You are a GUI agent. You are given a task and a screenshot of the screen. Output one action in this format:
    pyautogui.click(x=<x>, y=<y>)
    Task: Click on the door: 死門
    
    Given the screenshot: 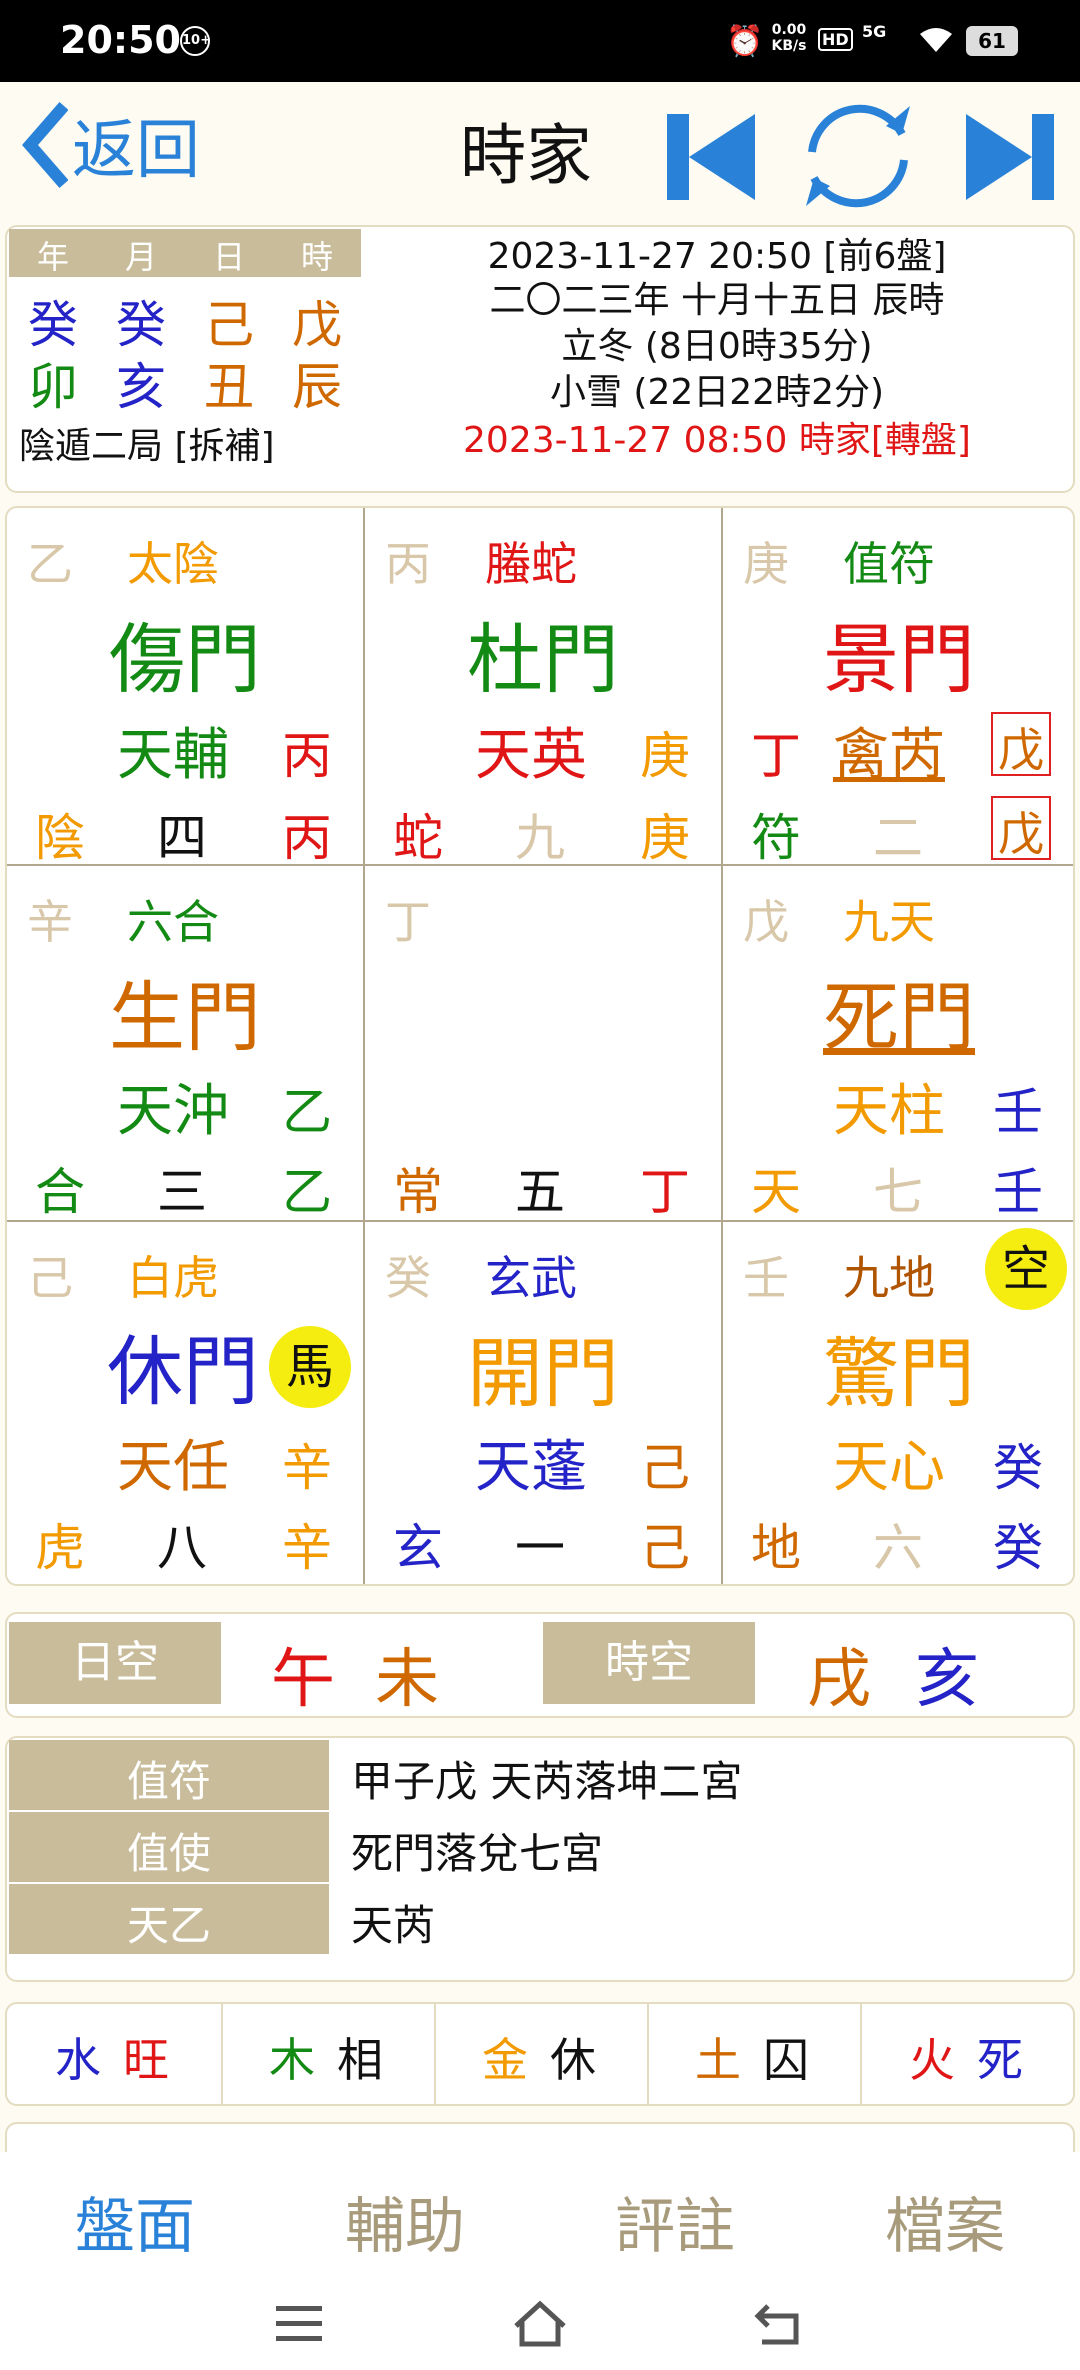 What is the action you would take?
    pyautogui.click(x=899, y=1017)
    